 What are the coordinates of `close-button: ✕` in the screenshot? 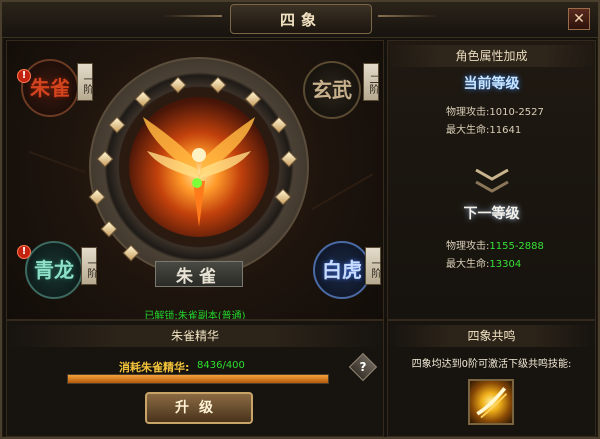 It's located at (579, 19).